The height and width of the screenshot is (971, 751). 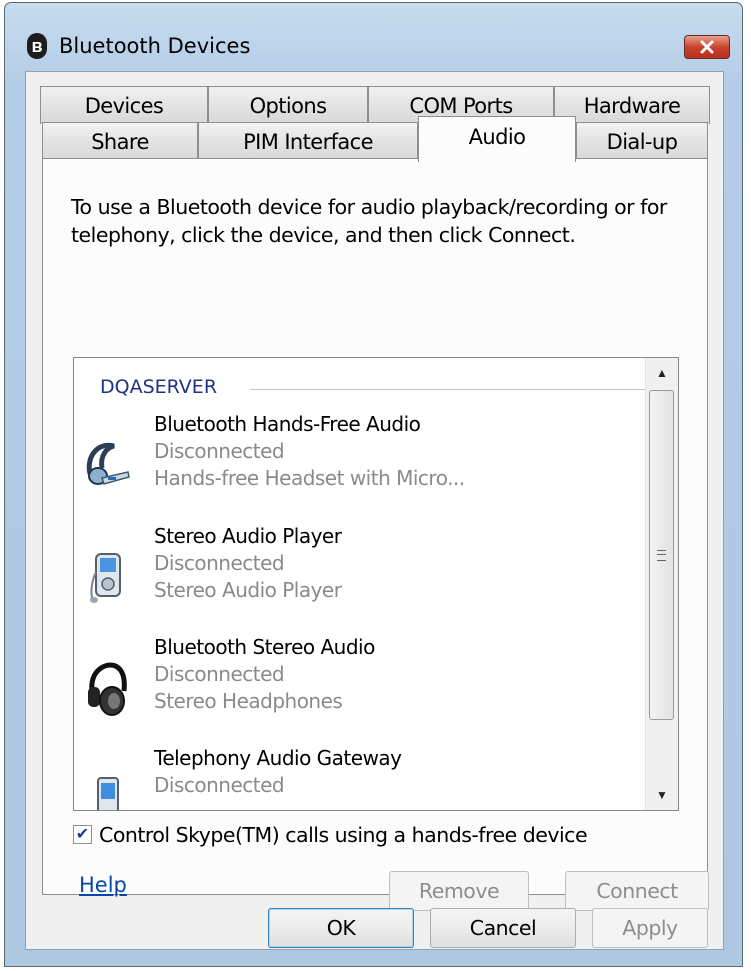 I want to click on close-button, so click(x=707, y=47).